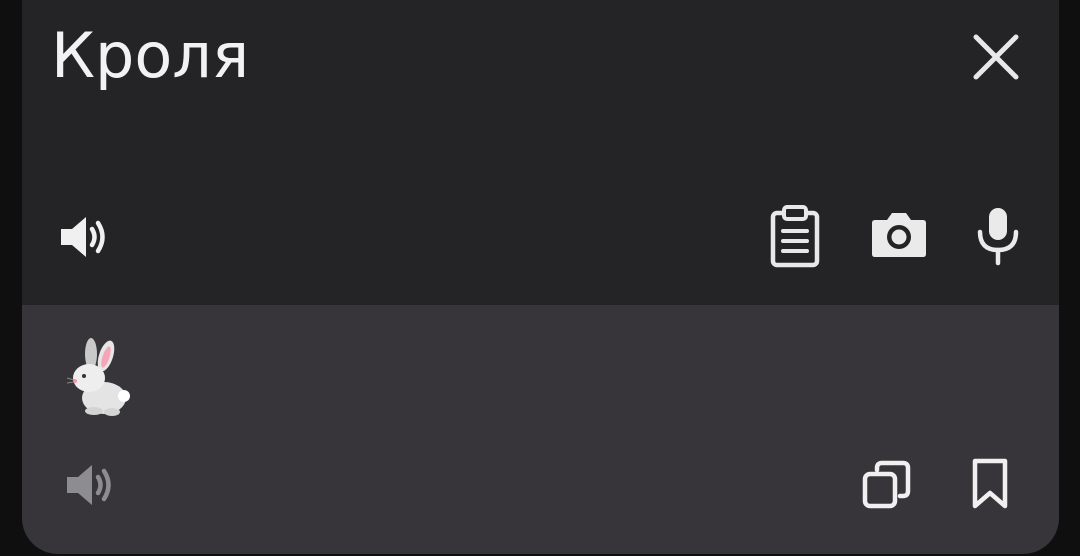  I want to click on microphone-icon, so click(998, 237).